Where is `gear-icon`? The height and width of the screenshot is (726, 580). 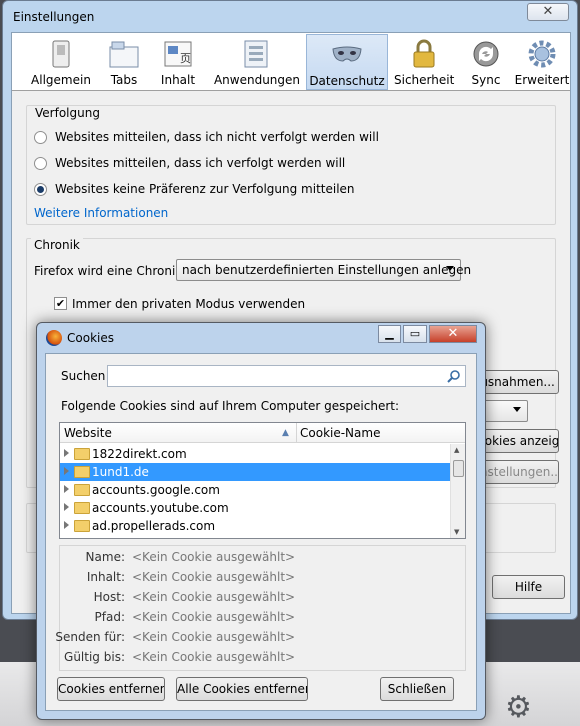 gear-icon is located at coordinates (542, 54).